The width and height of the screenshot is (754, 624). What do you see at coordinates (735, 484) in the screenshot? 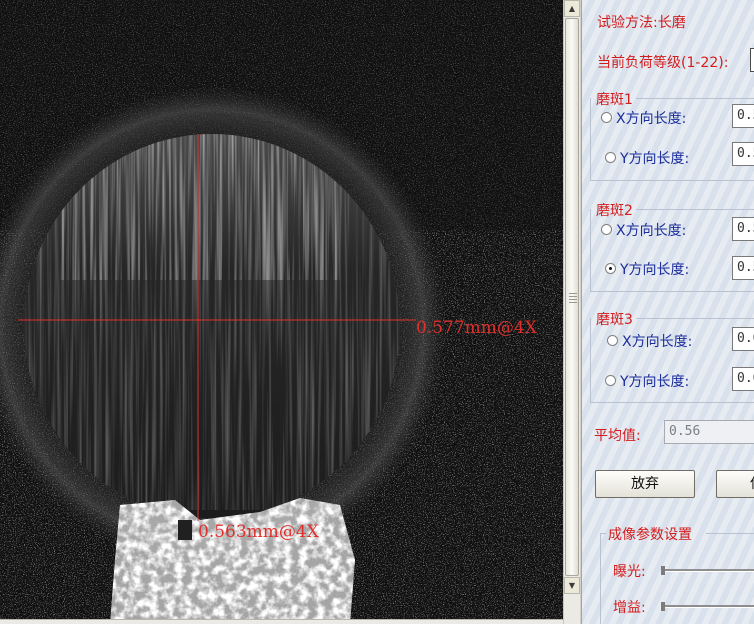
I see `save-button: 保` at bounding box center [735, 484].